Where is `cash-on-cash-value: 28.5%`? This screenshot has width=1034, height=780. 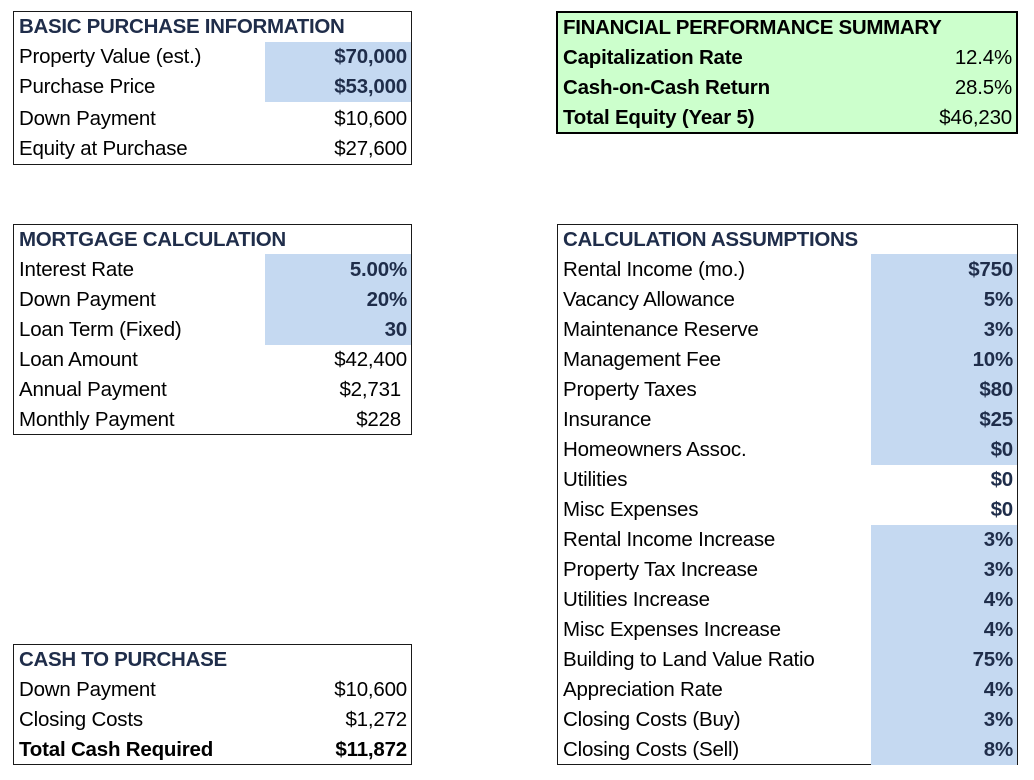 cash-on-cash-value: 28.5% is located at coordinates (983, 87).